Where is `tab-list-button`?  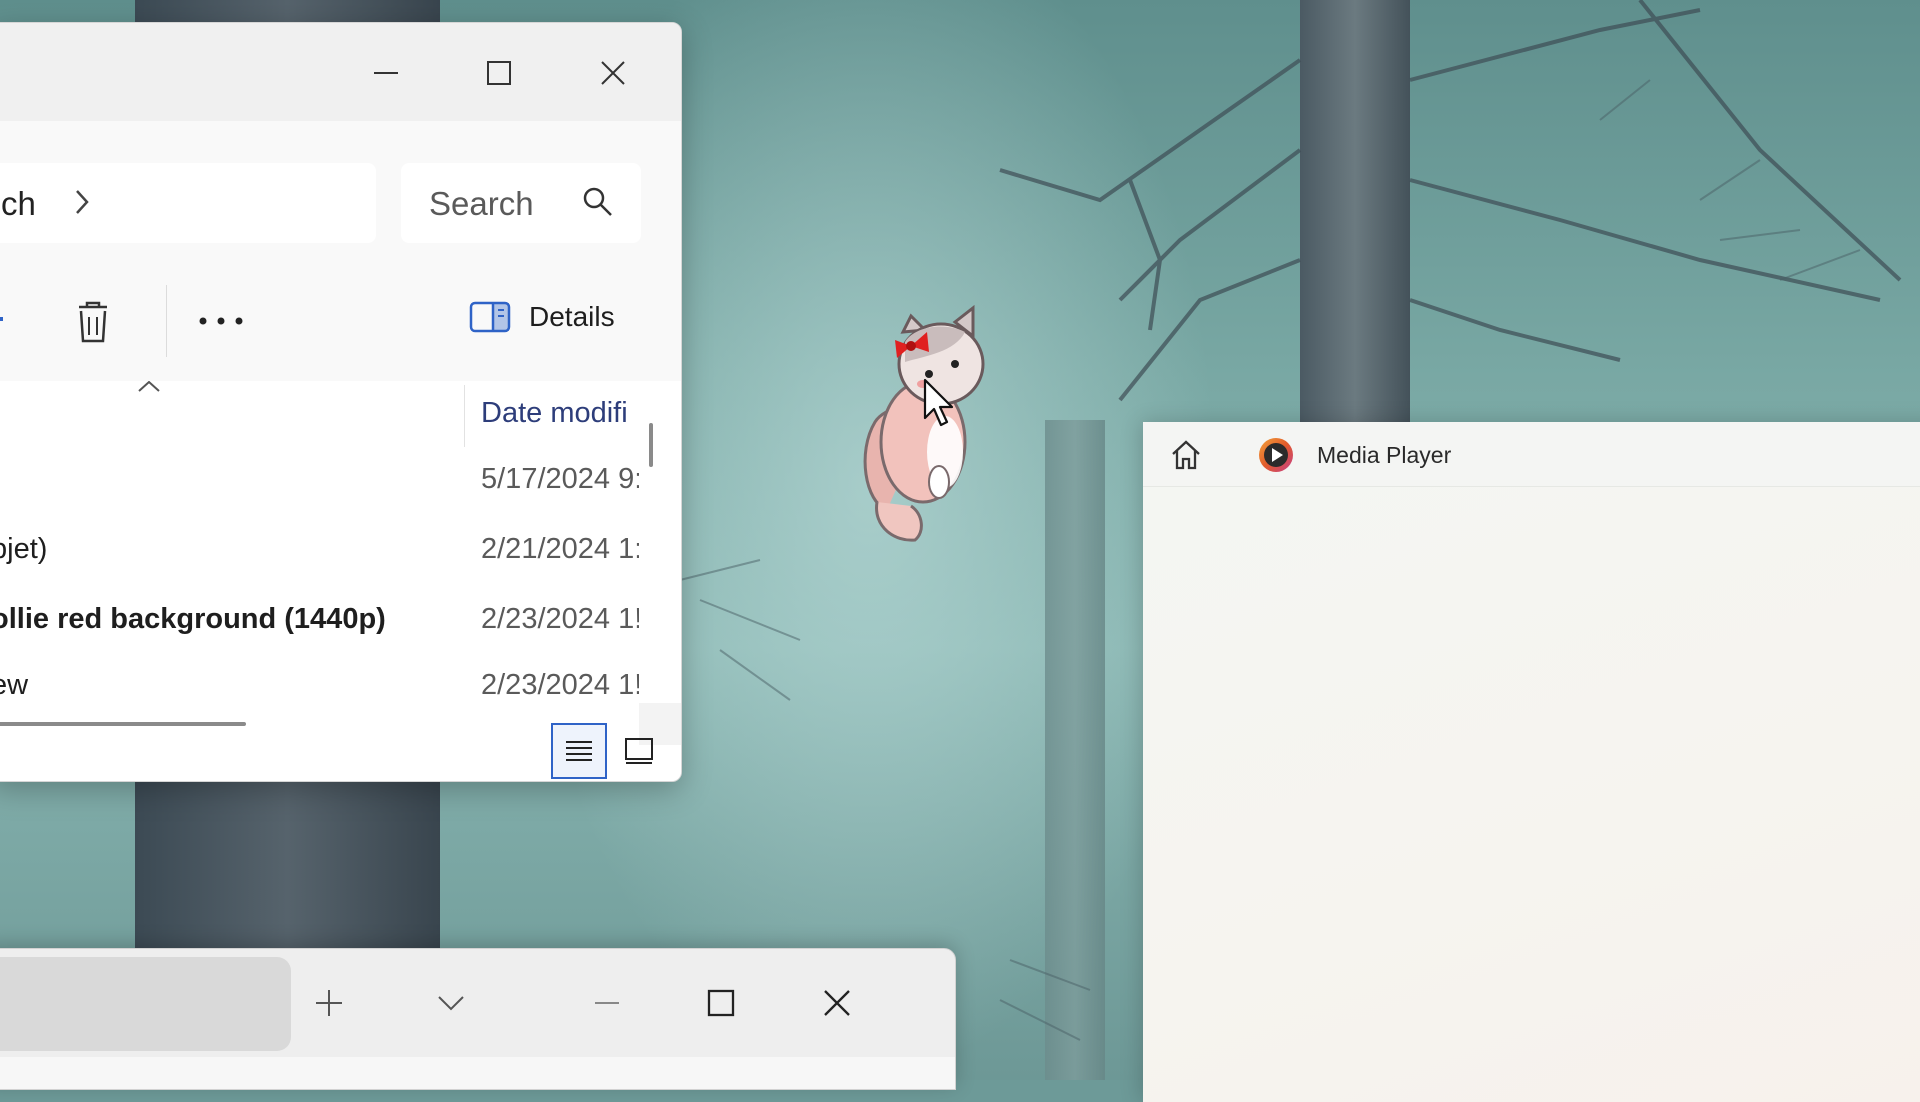 tab-list-button is located at coordinates (451, 1003).